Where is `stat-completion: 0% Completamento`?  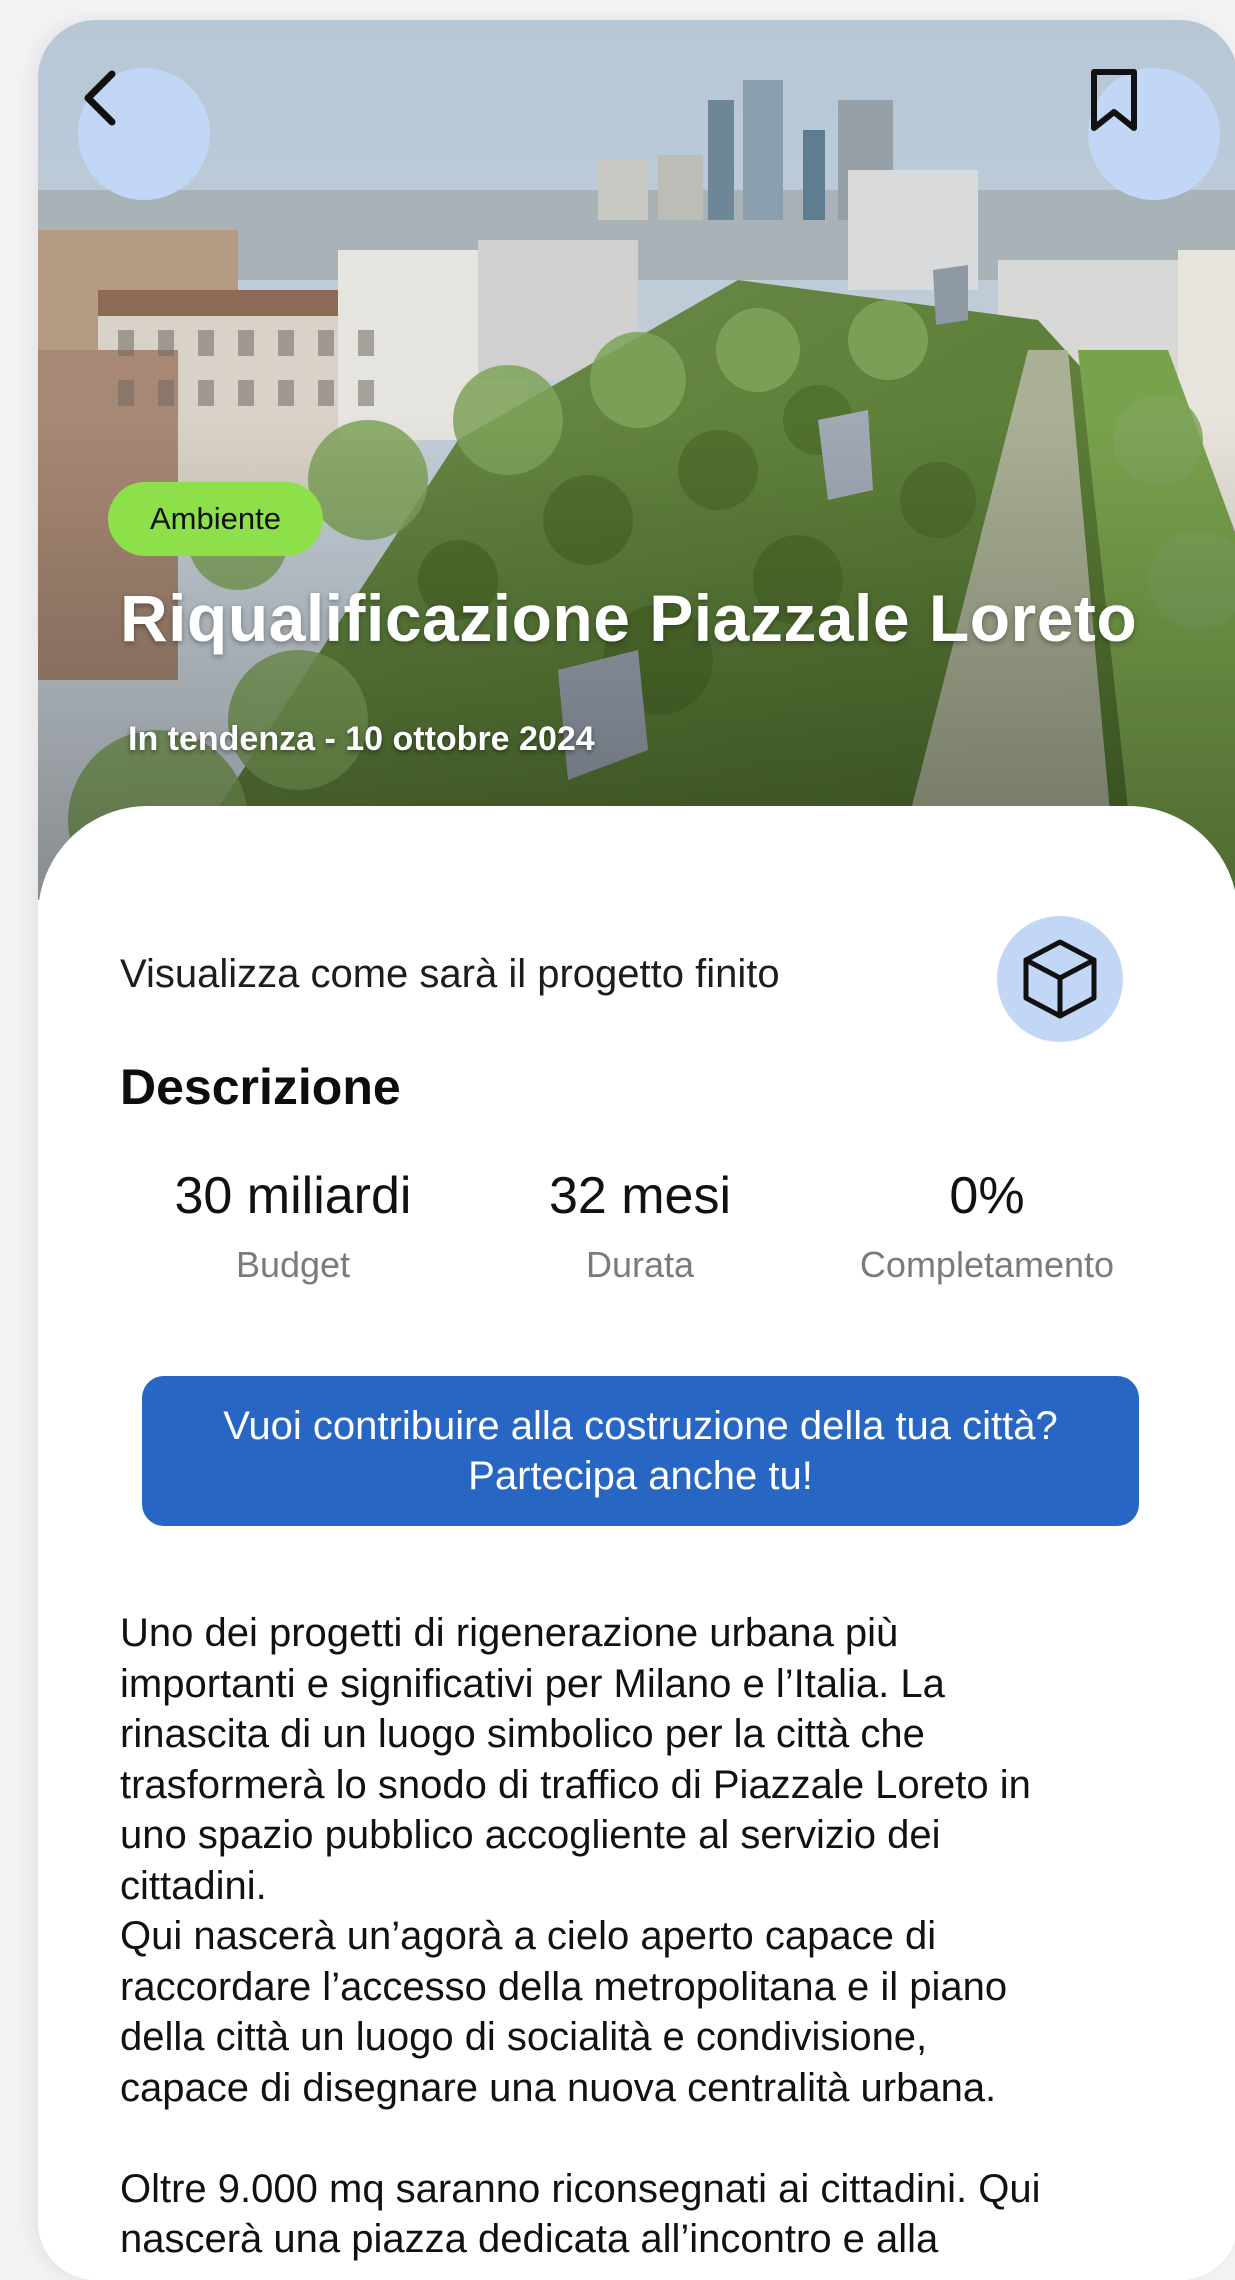 stat-completion: 0% Completamento is located at coordinates (987, 1226).